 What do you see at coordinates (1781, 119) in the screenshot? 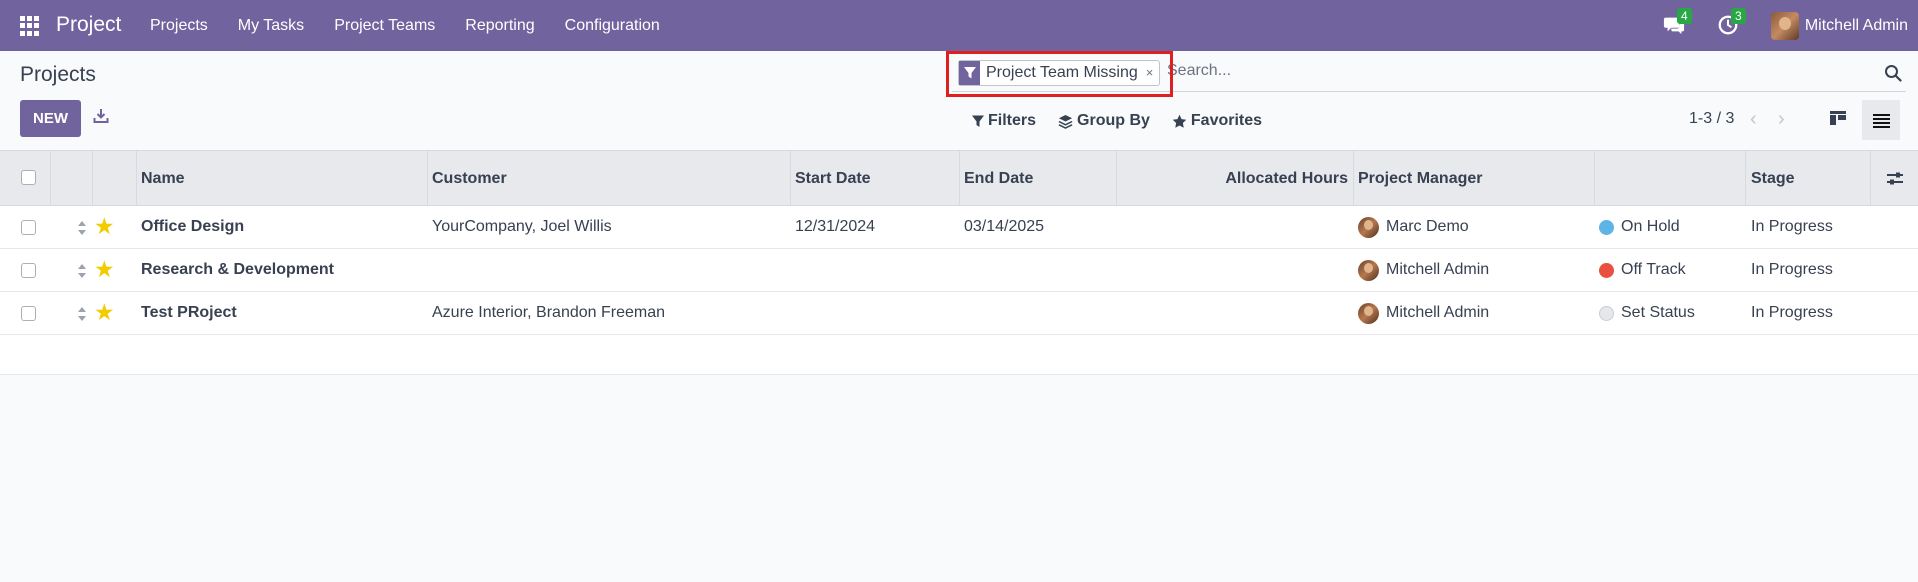
I see `pager-next-icon: ›` at bounding box center [1781, 119].